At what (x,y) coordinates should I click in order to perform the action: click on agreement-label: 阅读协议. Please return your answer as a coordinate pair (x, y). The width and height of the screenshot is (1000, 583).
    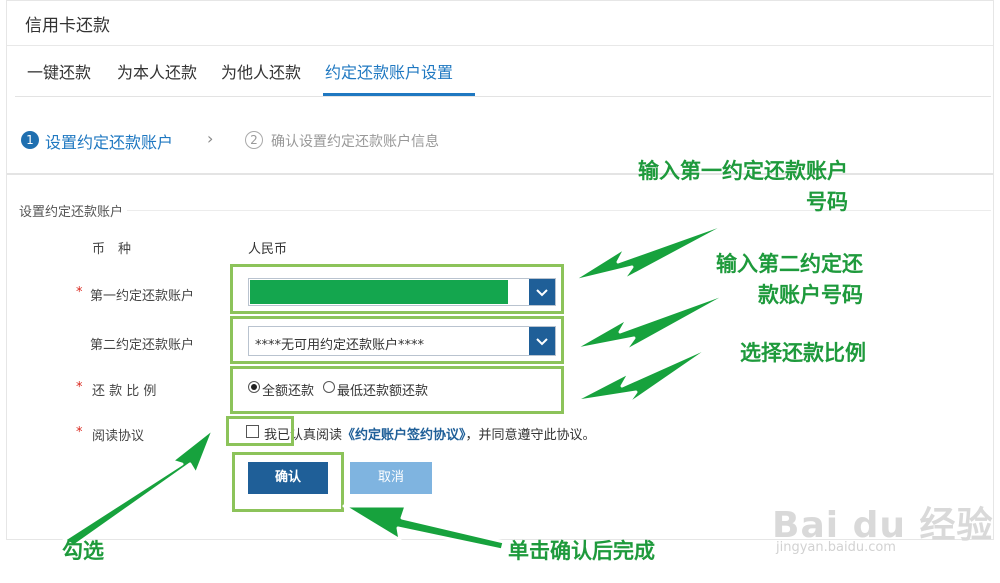
    Looking at the image, I should click on (118, 436).